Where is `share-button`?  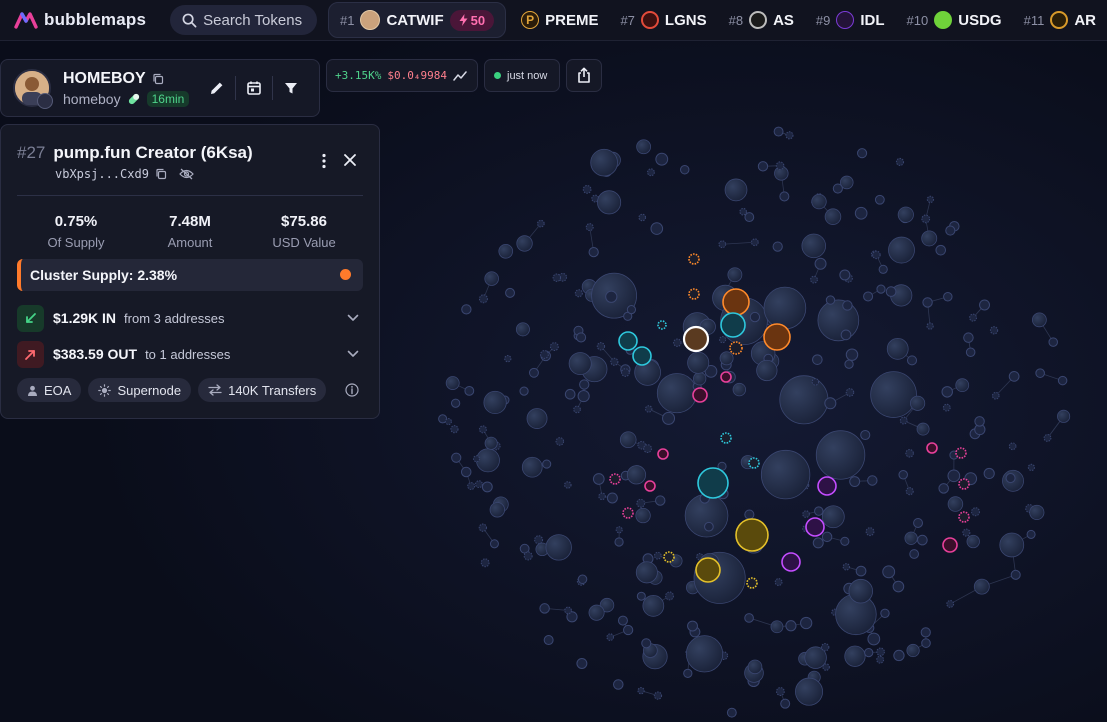 share-button is located at coordinates (584, 75).